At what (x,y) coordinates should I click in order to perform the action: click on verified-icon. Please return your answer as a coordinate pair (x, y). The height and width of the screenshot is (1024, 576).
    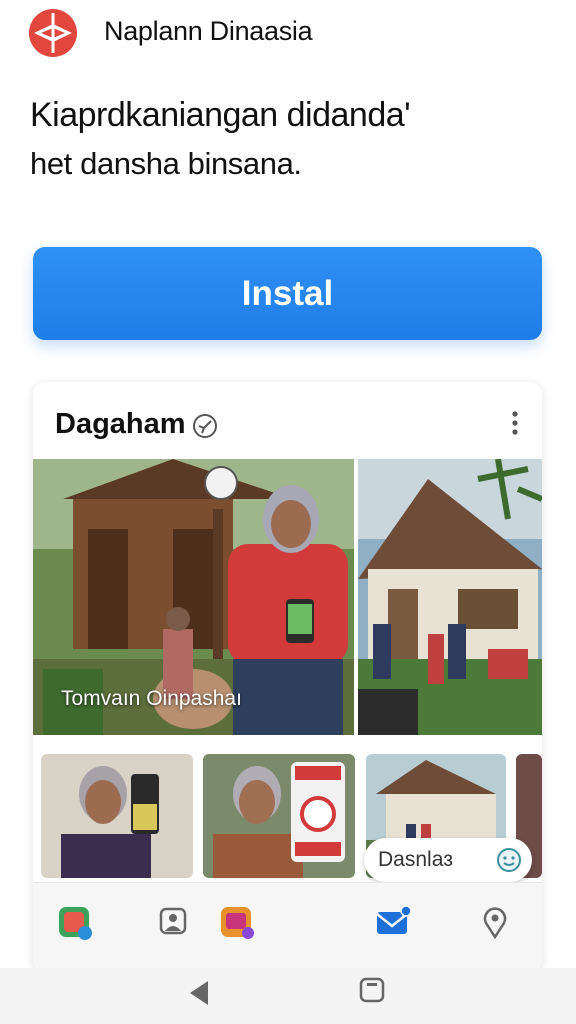
    Looking at the image, I should click on (205, 426).